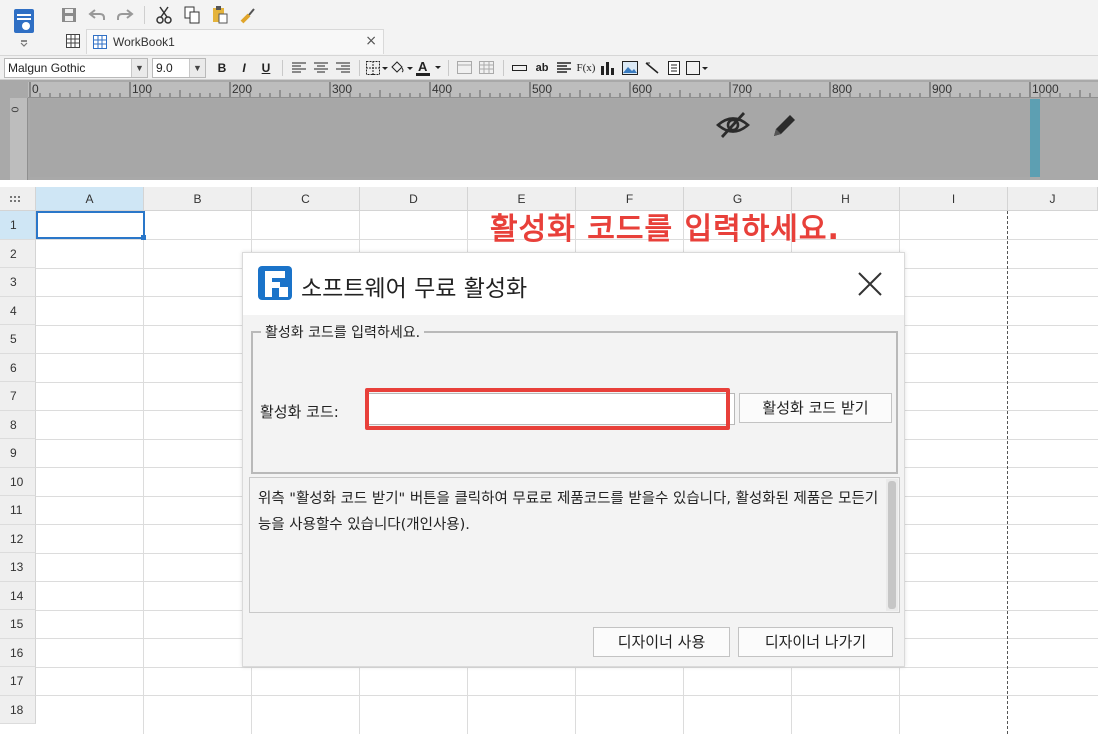 The width and height of the screenshot is (1098, 734). I want to click on textbox-icon, so click(520, 68).